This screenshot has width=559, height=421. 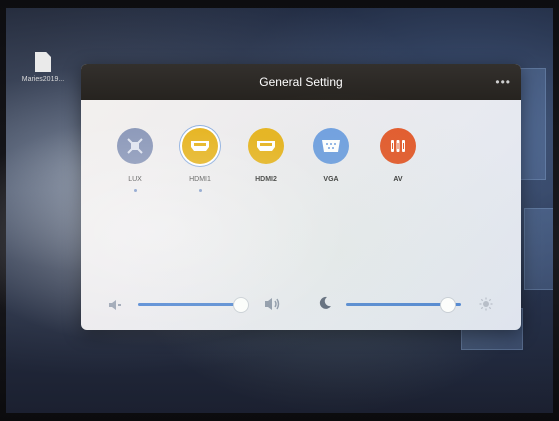 I want to click on source-lux: LUX, so click(x=135, y=160).